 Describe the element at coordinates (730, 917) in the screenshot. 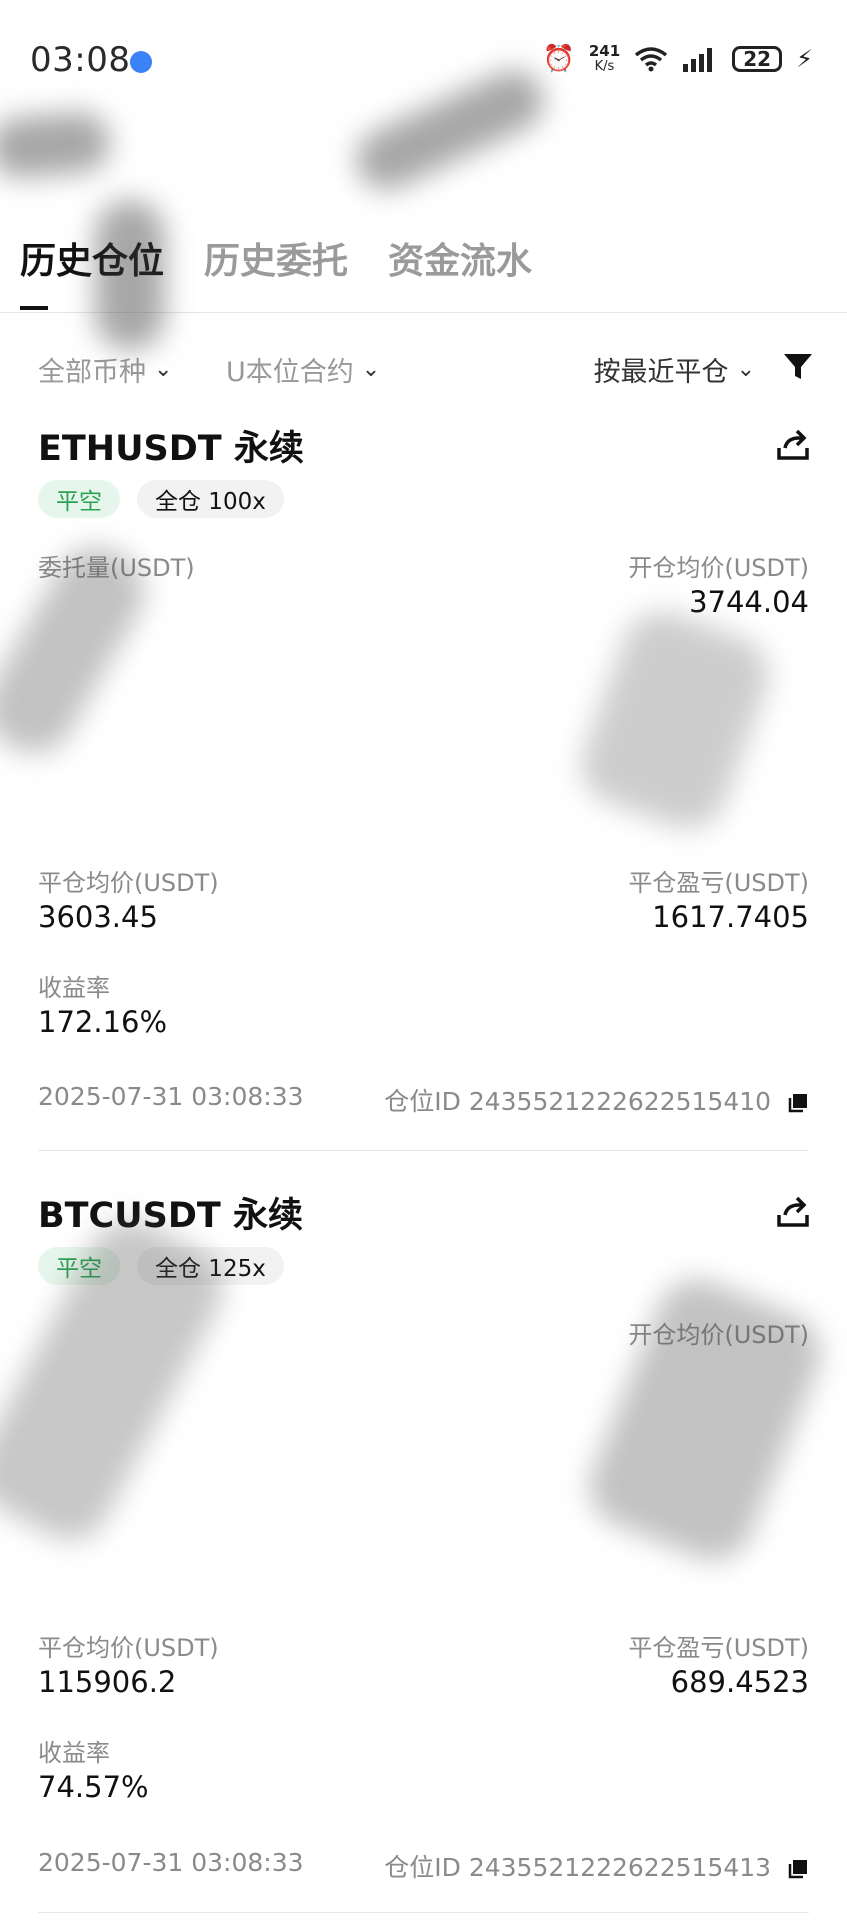

I see `pnl-value: 1617.7405` at that location.